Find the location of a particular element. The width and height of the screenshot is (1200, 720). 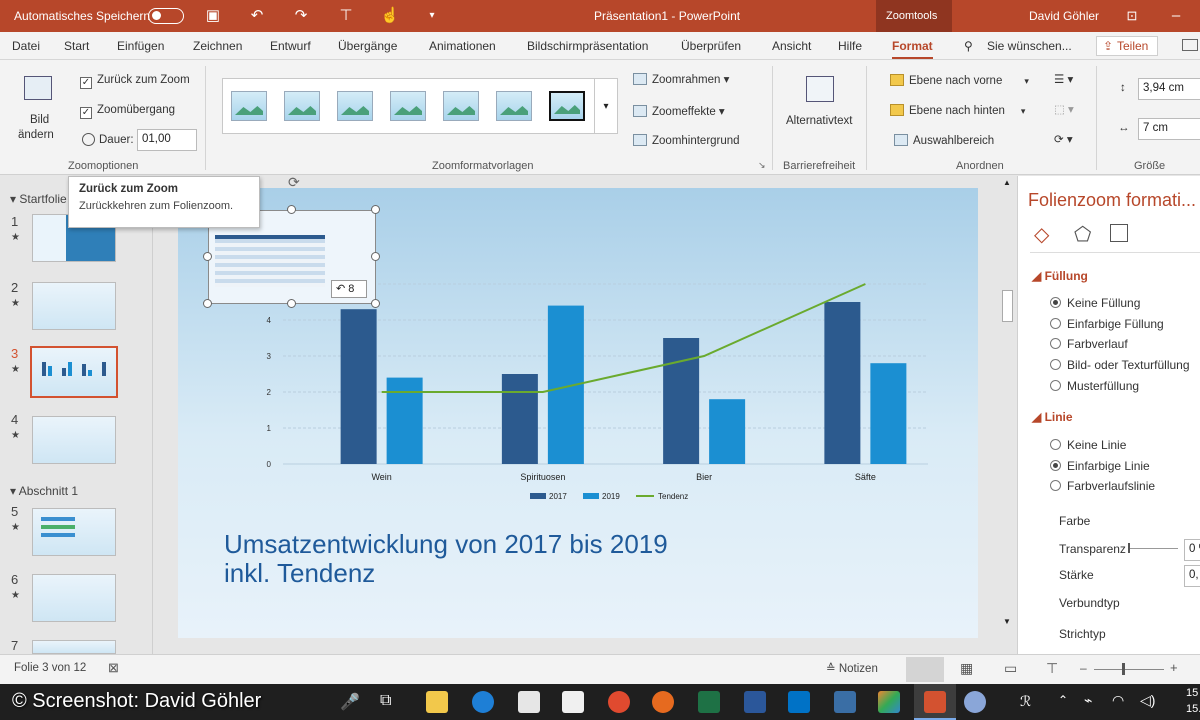

people-icon: ℛ is located at coordinates (1025, 701).